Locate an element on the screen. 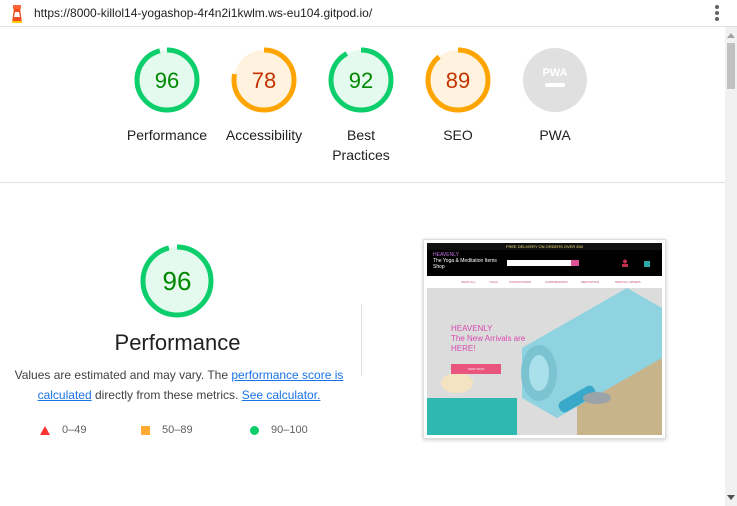  desc-text: Values are estimated and may vary. The is located at coordinates (123, 375).